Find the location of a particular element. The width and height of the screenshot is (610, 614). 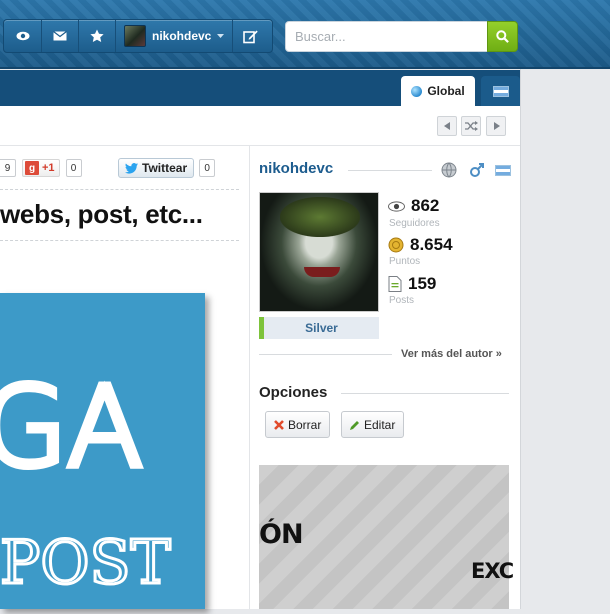

tab-global: Global is located at coordinates (438, 91).